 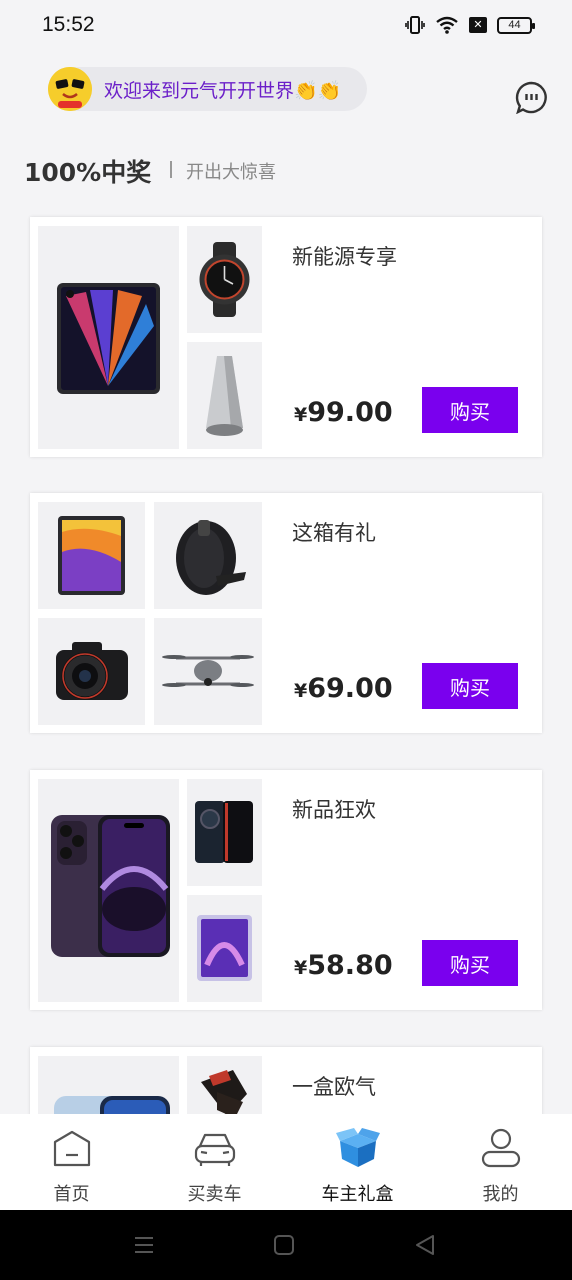 What do you see at coordinates (425, 1245) in the screenshot?
I see `back-icon` at bounding box center [425, 1245].